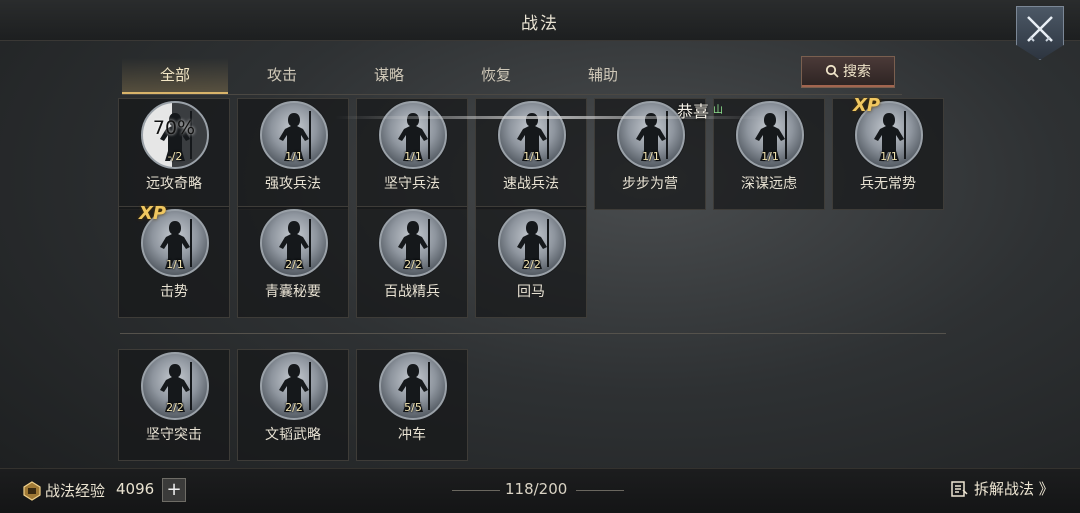 This screenshot has width=1080, height=513. I want to click on tactic-card: 2/2 文韬武略, so click(293, 405).